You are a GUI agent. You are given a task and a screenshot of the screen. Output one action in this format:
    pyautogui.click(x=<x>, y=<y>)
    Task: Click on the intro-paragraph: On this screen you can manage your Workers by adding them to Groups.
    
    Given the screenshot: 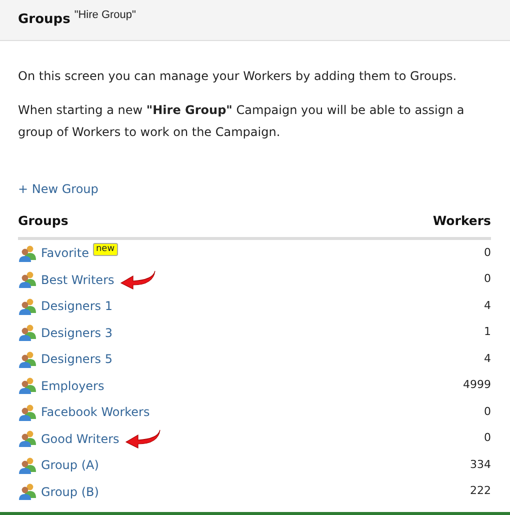 What is the action you would take?
    pyautogui.click(x=238, y=76)
    